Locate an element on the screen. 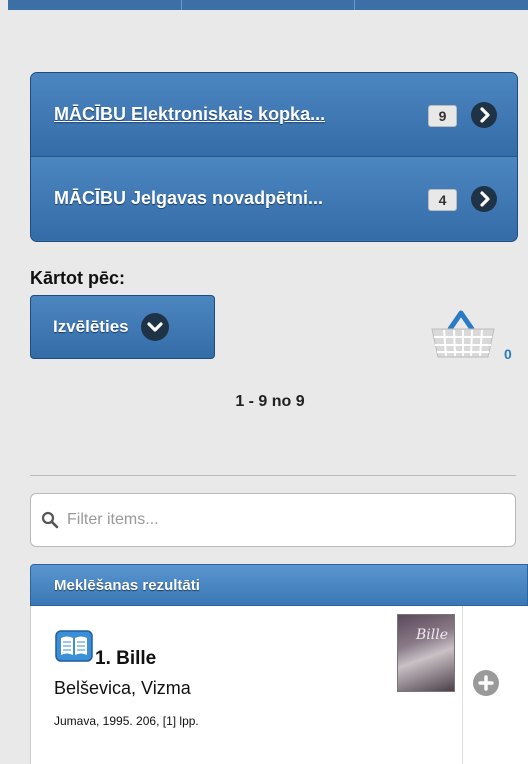 The height and width of the screenshot is (764, 528). result-author: Belševica, Vizma is located at coordinates (122, 688).